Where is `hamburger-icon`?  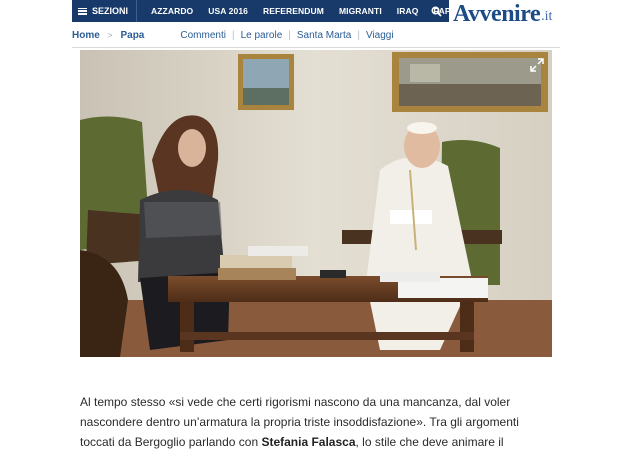
hamburger-icon is located at coordinates (82, 11).